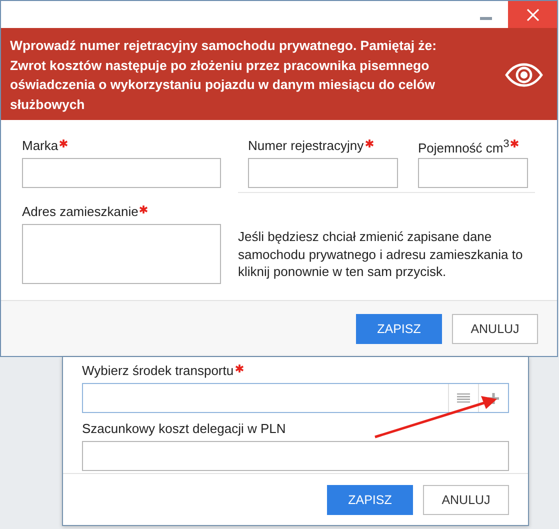  I want to click on eye-icon, so click(524, 75).